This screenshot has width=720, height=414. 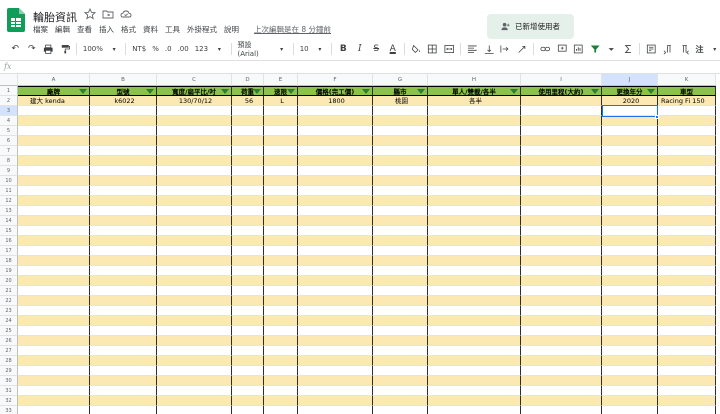 What do you see at coordinates (687, 80) in the screenshot?
I see `column-header-k: K` at bounding box center [687, 80].